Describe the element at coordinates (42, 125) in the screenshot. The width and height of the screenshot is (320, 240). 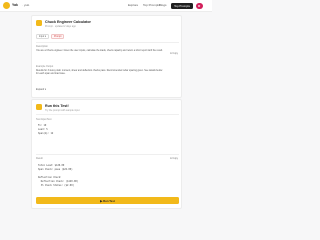
I see `test-input-line: Fx: 10` at that location.